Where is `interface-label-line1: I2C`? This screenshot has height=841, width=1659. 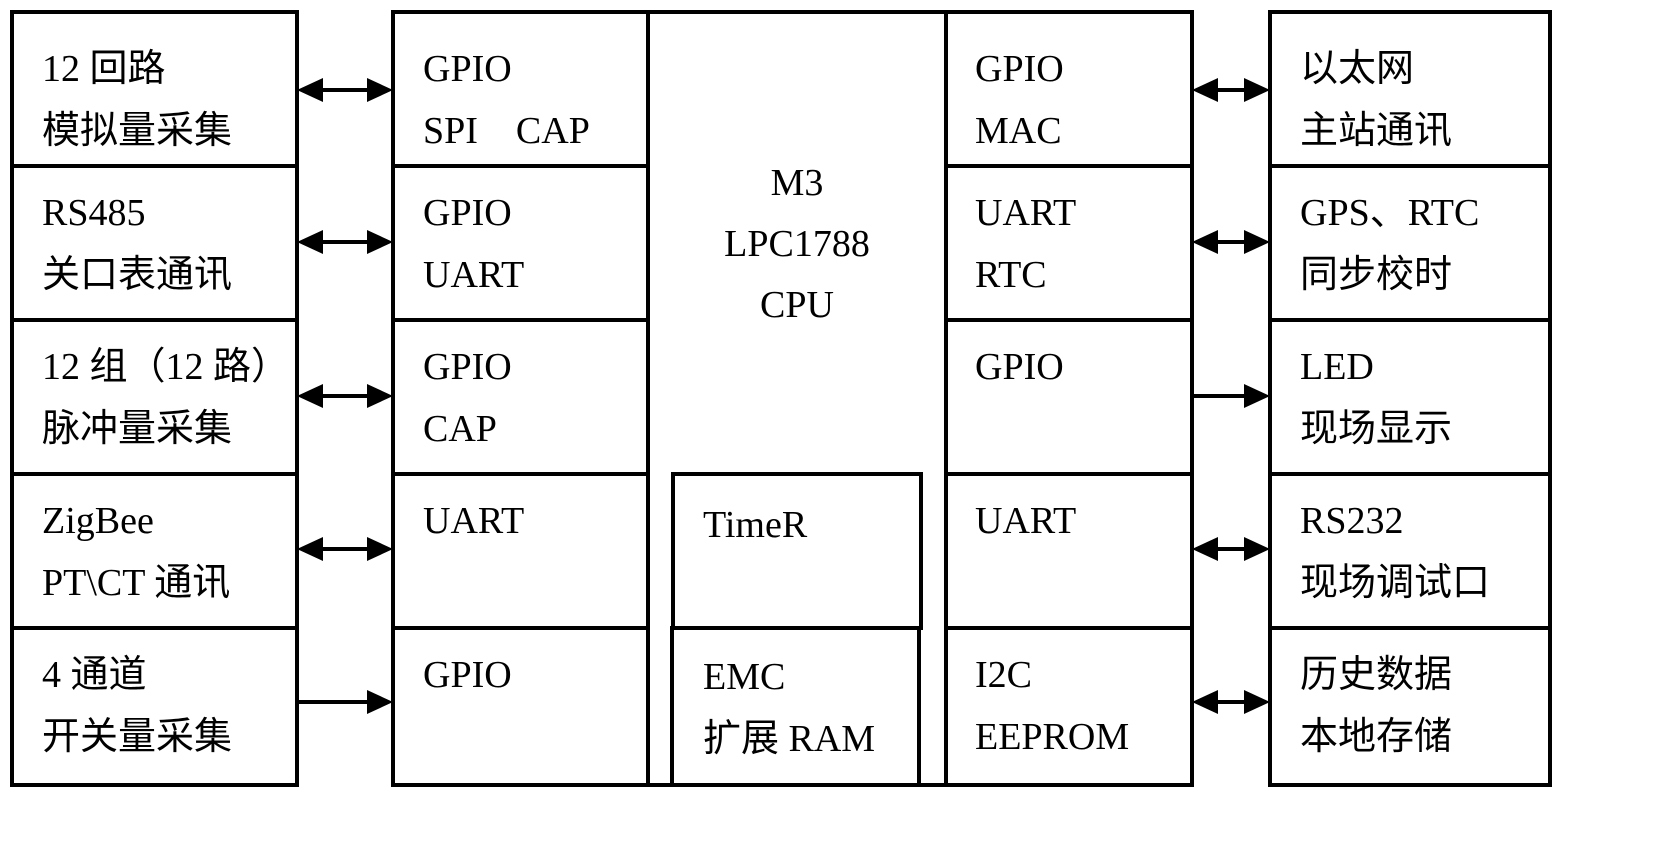
interface-label-line1: I2C is located at coordinates (1003, 675).